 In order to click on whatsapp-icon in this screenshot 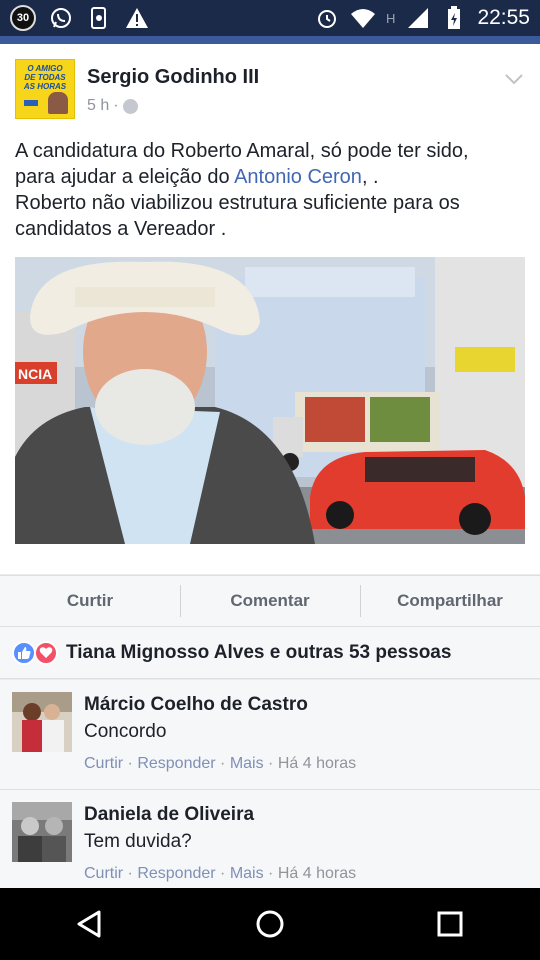, I will do `click(61, 18)`.